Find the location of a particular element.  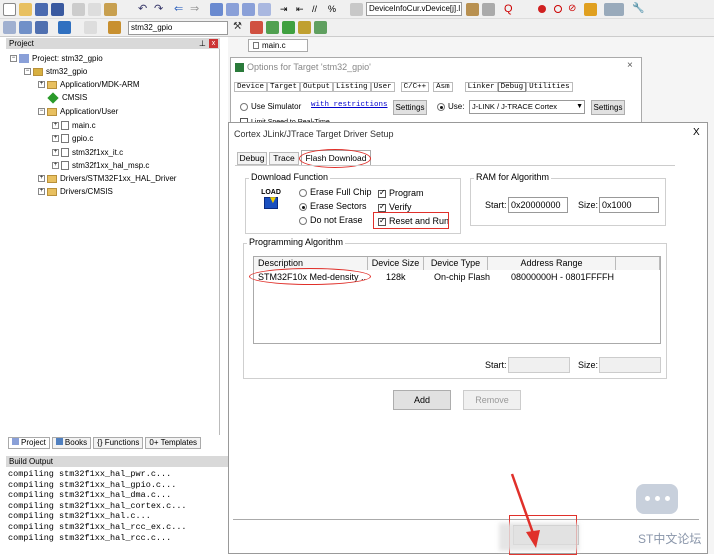

tab-trace: Trace is located at coordinates (284, 158).